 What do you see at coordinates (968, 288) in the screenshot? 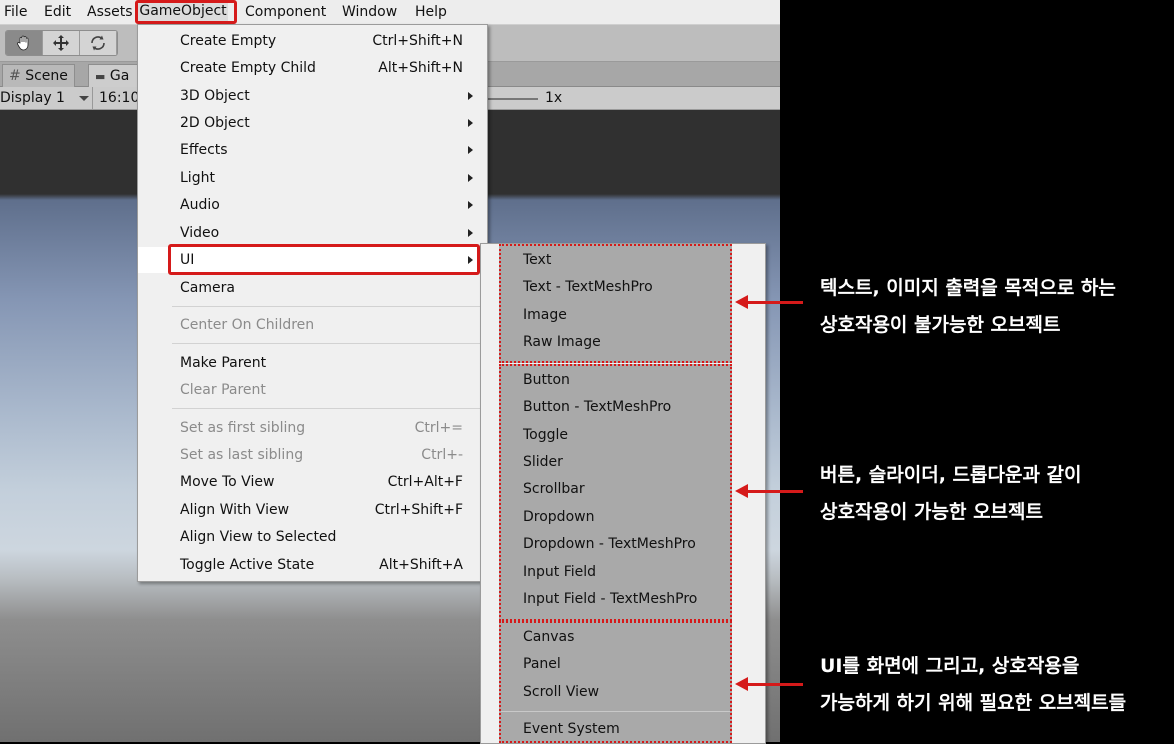
I see `annotation-1-line1: 텍스트, 이미지 출력을 목적으로 하는` at bounding box center [968, 288].